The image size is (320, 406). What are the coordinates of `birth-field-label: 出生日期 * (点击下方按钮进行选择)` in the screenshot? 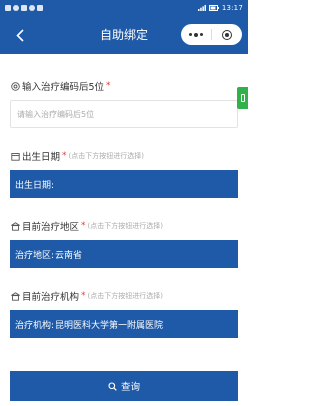 It's located at (77, 156).